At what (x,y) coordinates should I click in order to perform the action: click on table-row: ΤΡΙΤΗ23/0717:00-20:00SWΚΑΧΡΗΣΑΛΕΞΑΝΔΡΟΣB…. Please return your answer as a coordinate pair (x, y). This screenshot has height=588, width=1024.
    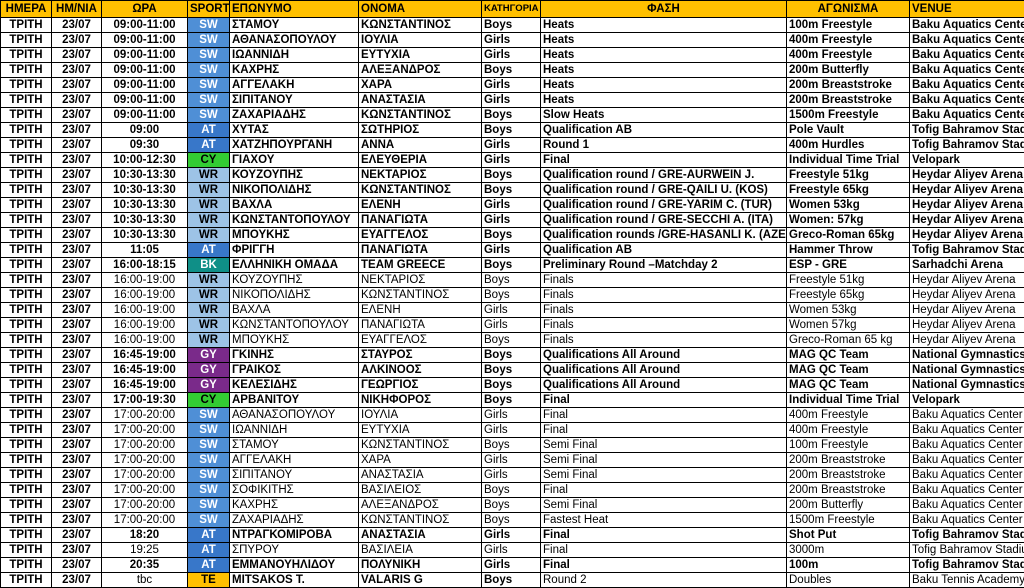
    Looking at the image, I should click on (512, 505).